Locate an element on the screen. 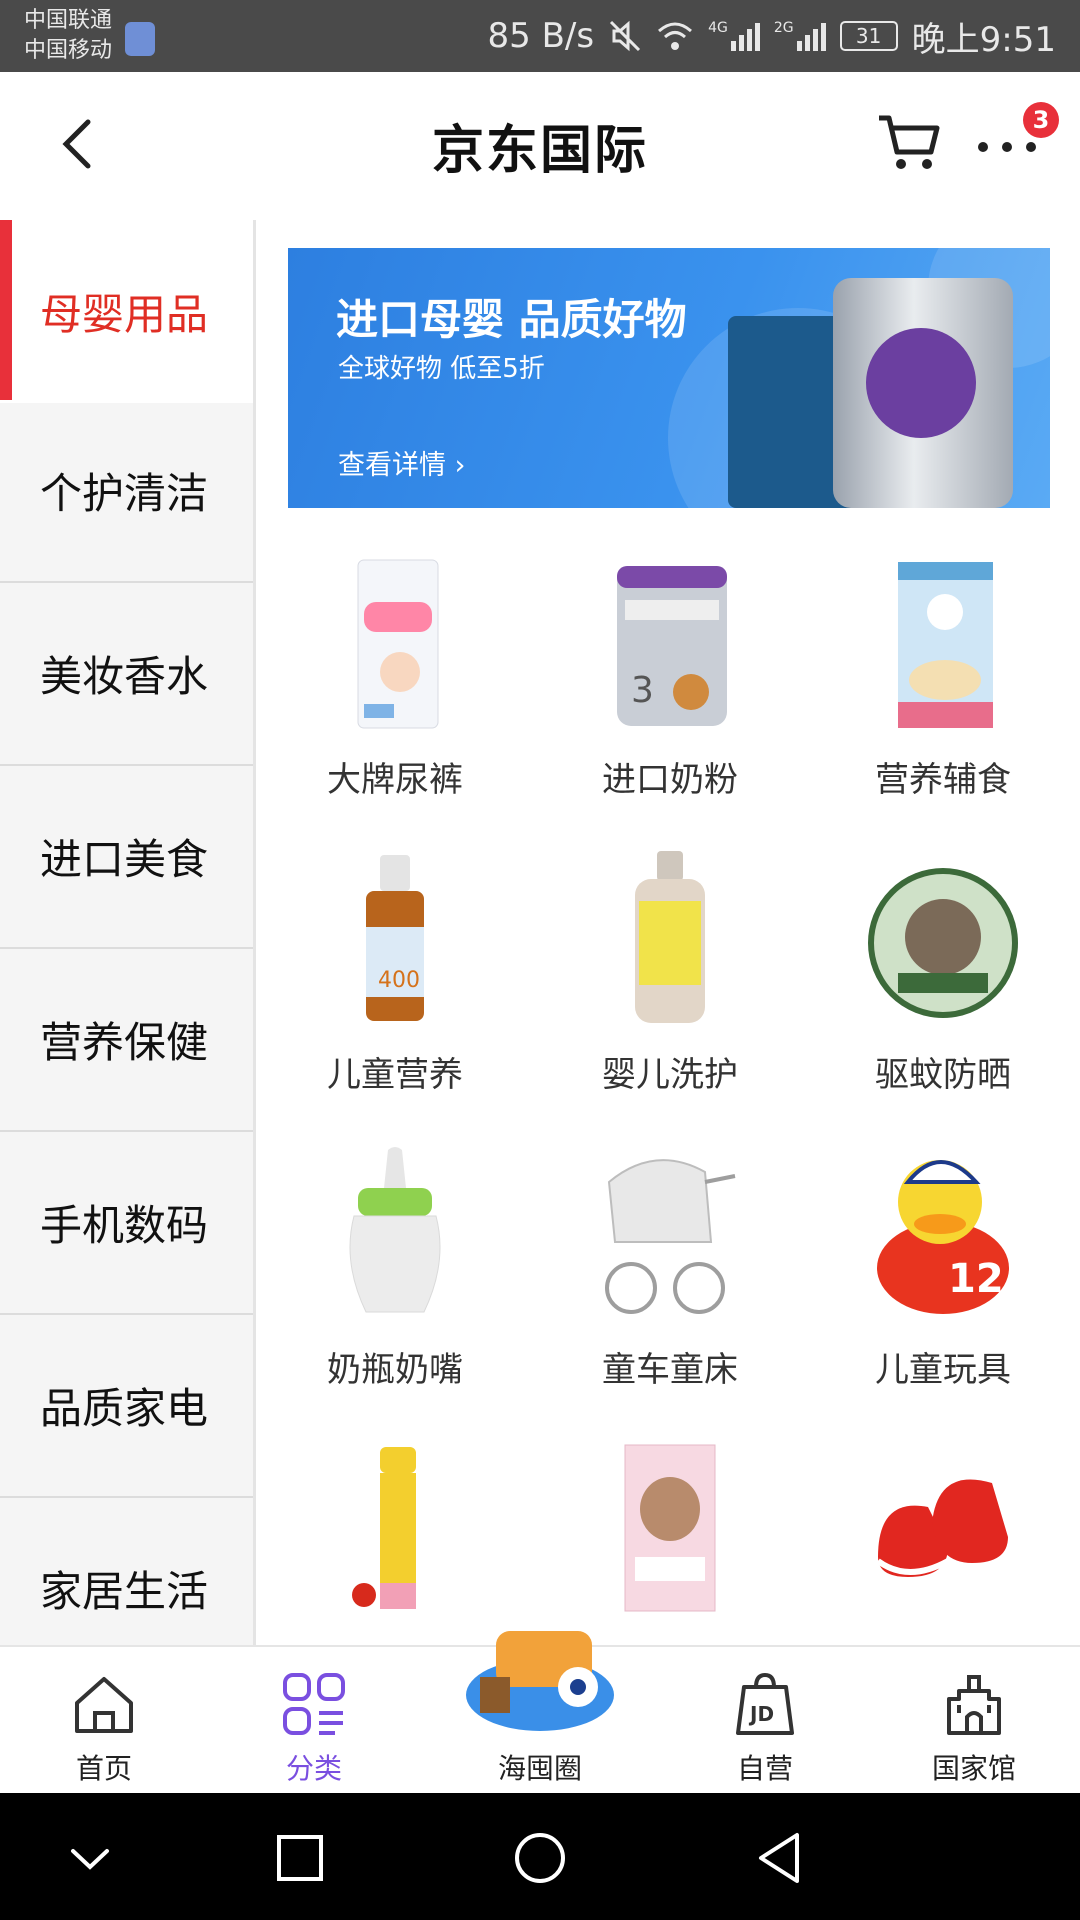 This screenshot has height=1920, width=1080. header: 京东国际 3 is located at coordinates (540, 146).